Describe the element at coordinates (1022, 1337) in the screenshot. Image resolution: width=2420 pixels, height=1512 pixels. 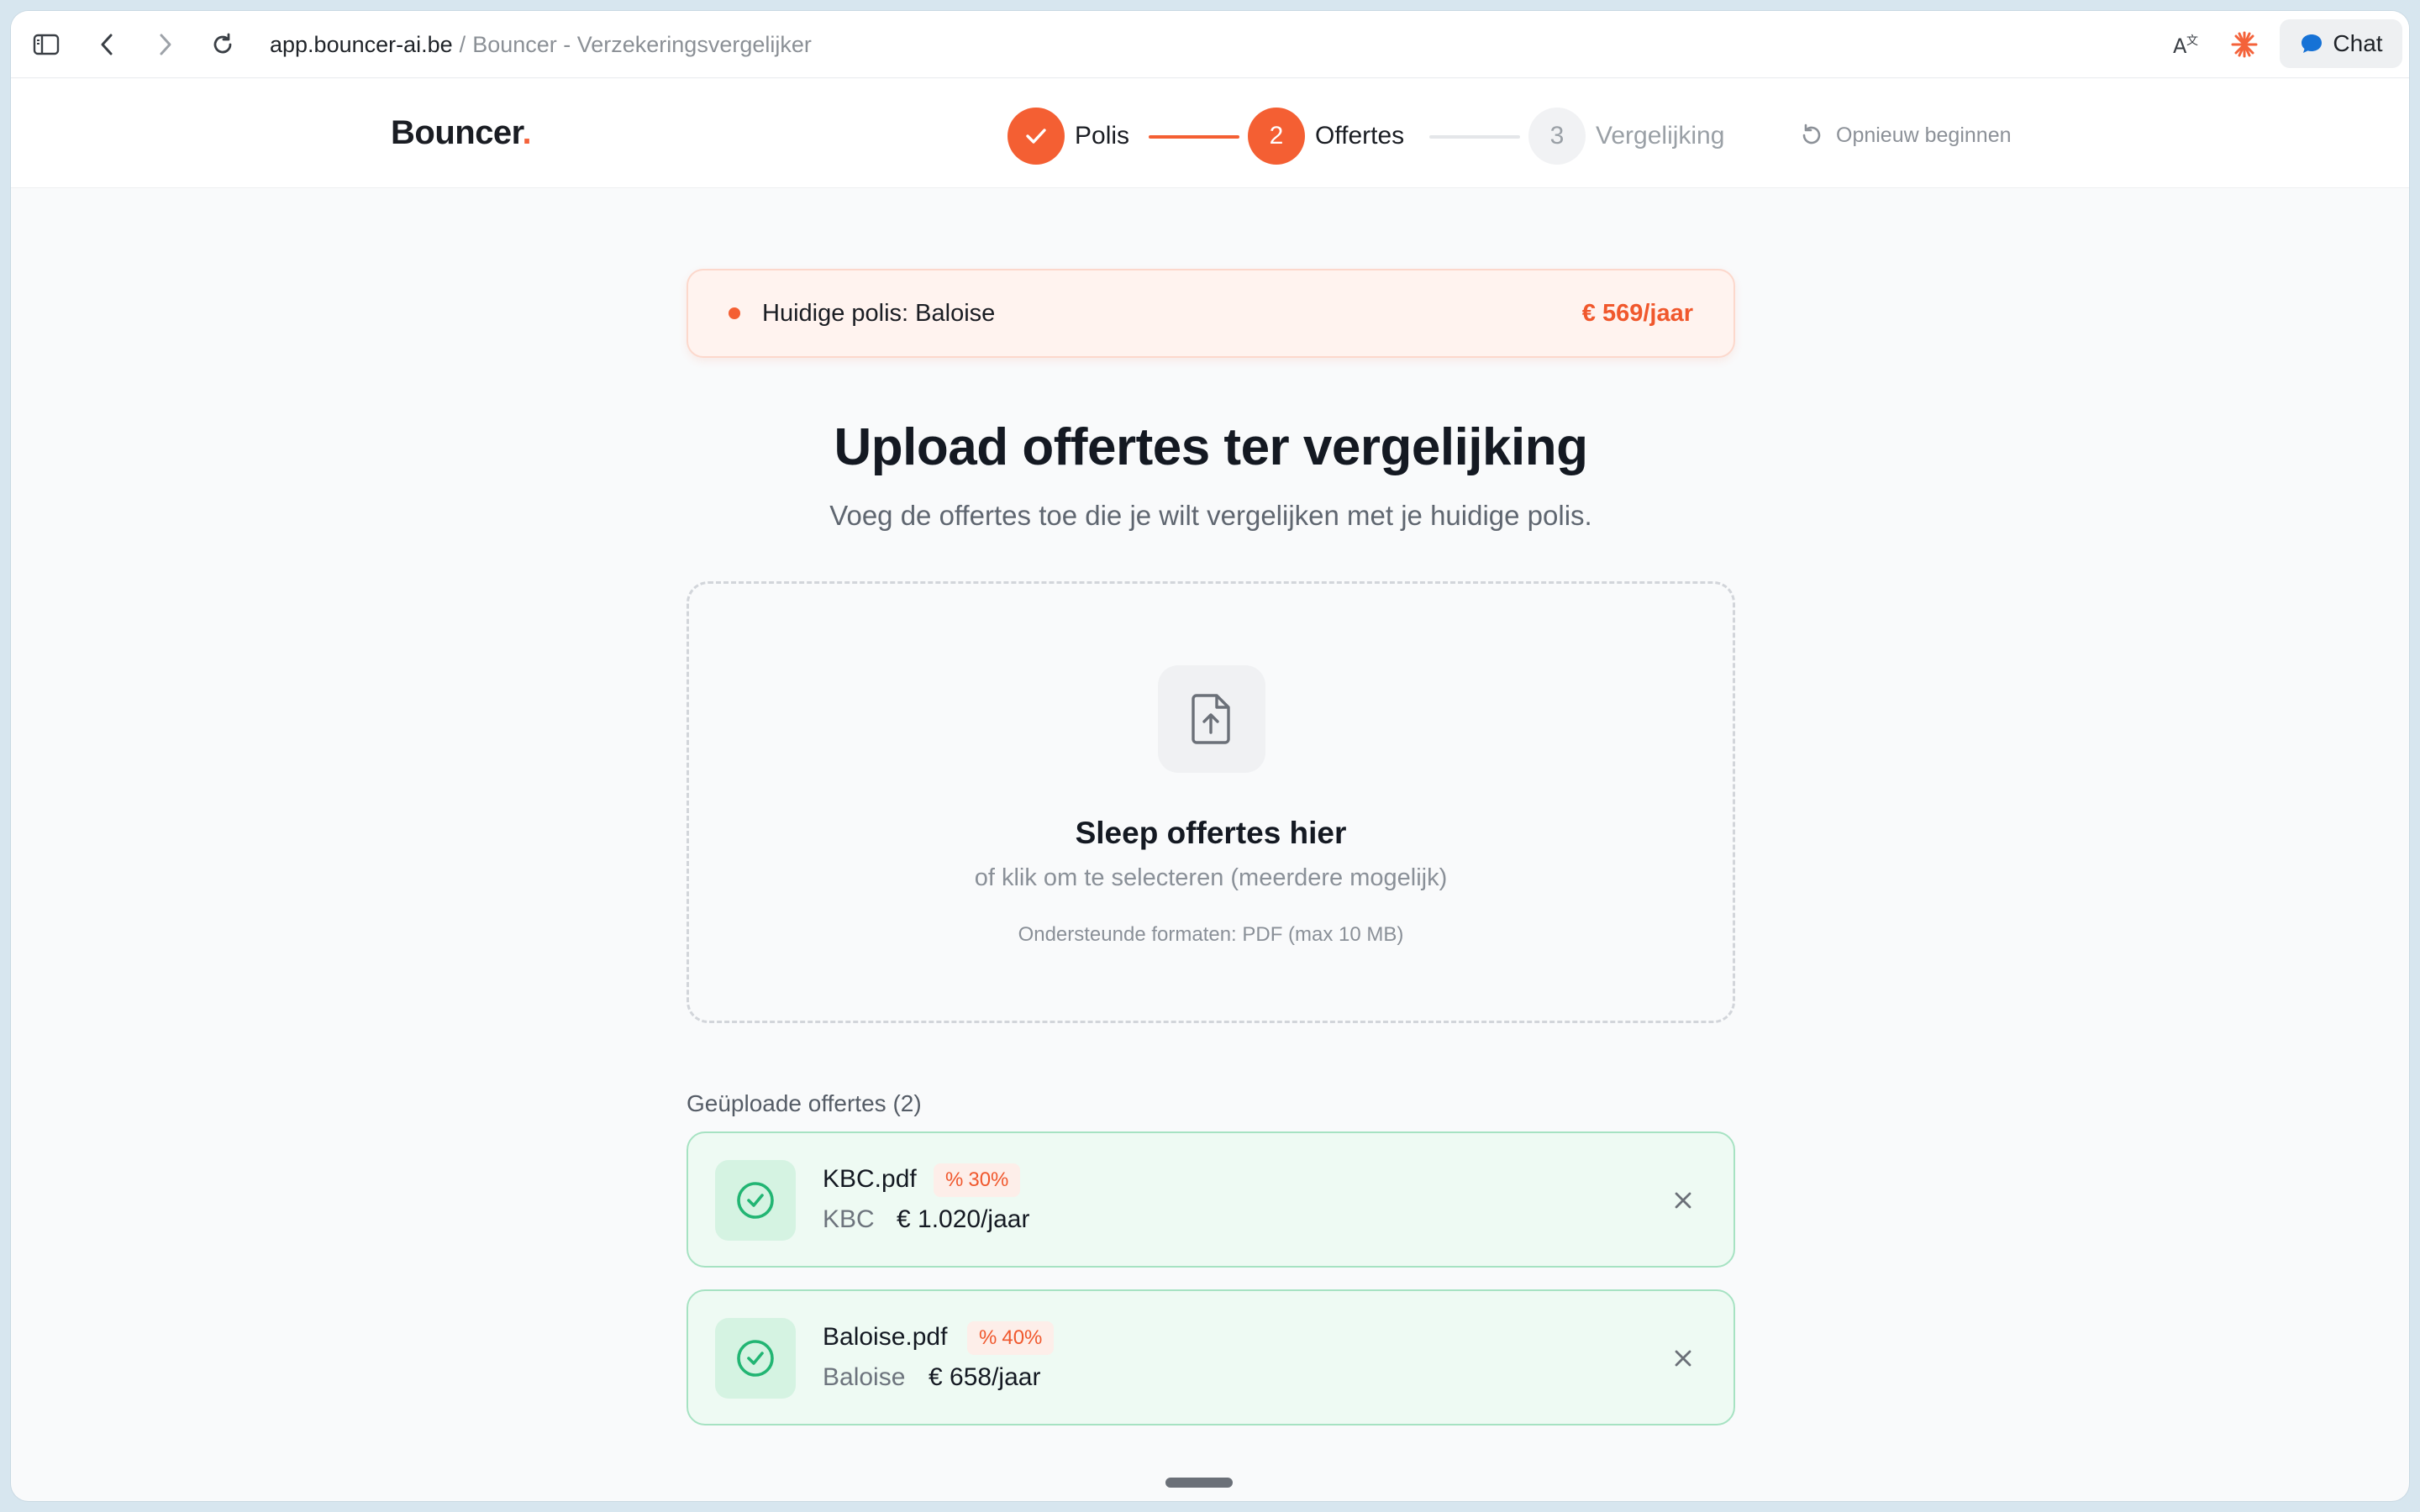
I see `discount-value: 40%` at that location.